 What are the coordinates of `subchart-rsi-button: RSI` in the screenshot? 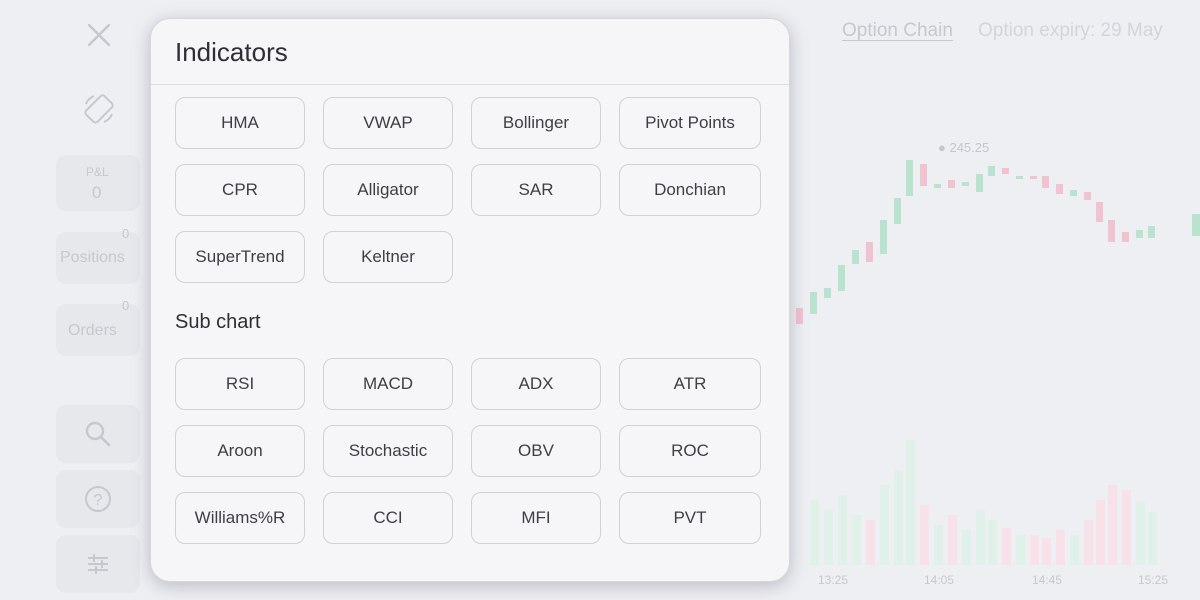 It's located at (240, 384).